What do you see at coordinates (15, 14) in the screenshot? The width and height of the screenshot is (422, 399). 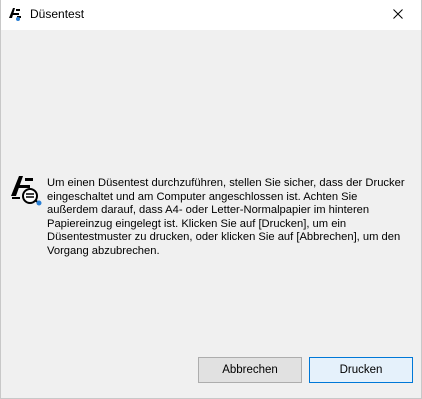 I see `printer-nozzle-check-icon` at bounding box center [15, 14].